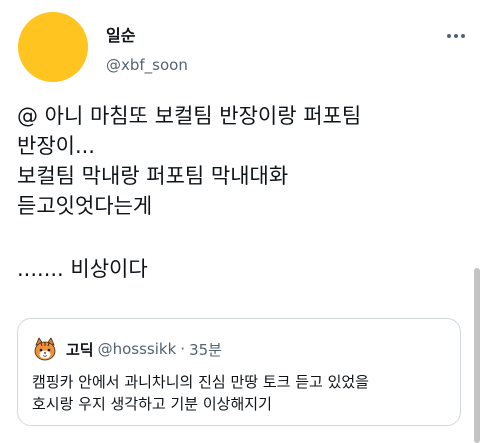  Describe the element at coordinates (85, 206) in the screenshot. I see `tweet-text-line: 듣고잇엇다는게` at that location.